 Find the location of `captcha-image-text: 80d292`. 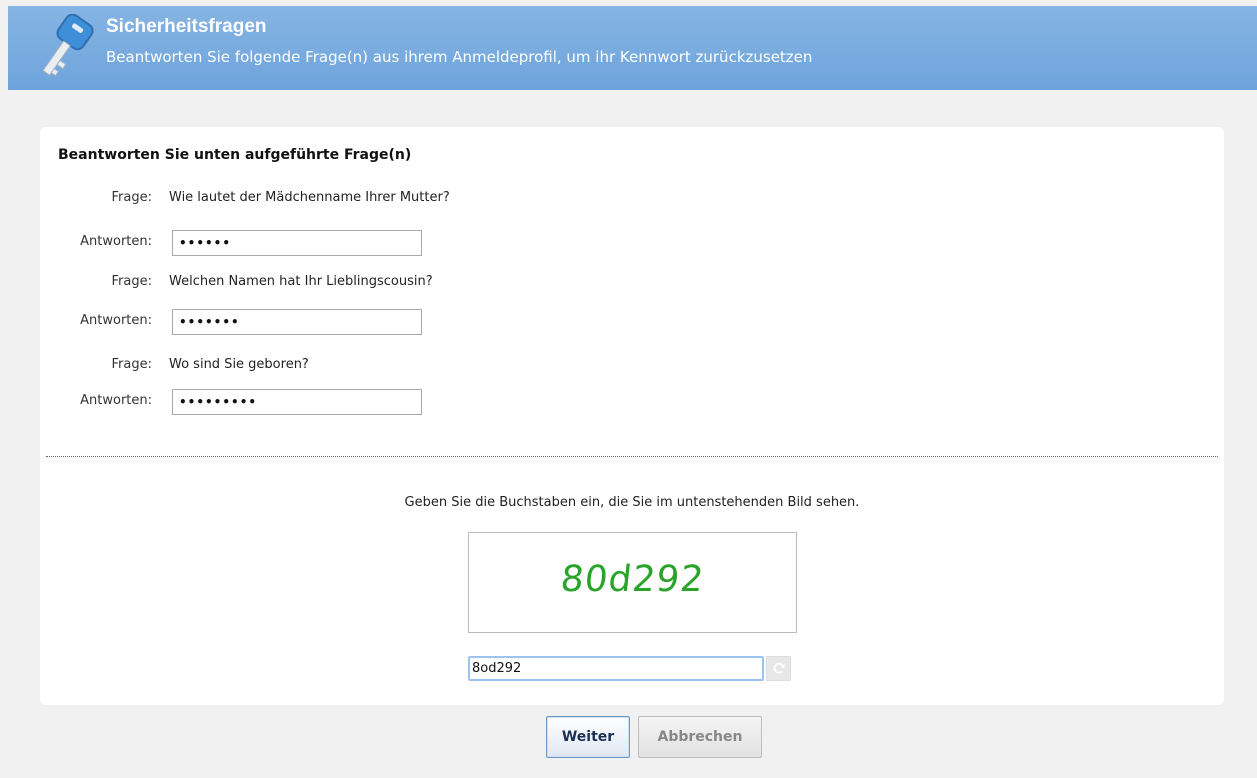

captcha-image-text: 80d292 is located at coordinates (632, 579).